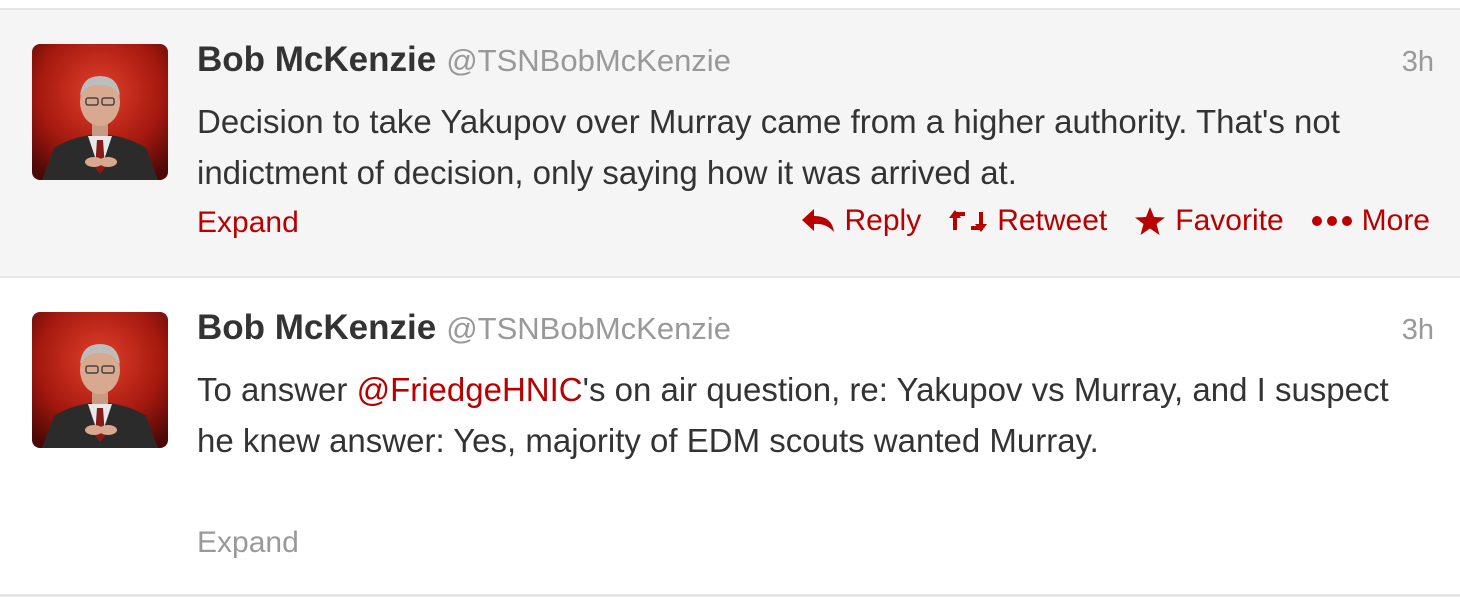 The height and width of the screenshot is (597, 1460). I want to click on retweet-icon, so click(968, 221).